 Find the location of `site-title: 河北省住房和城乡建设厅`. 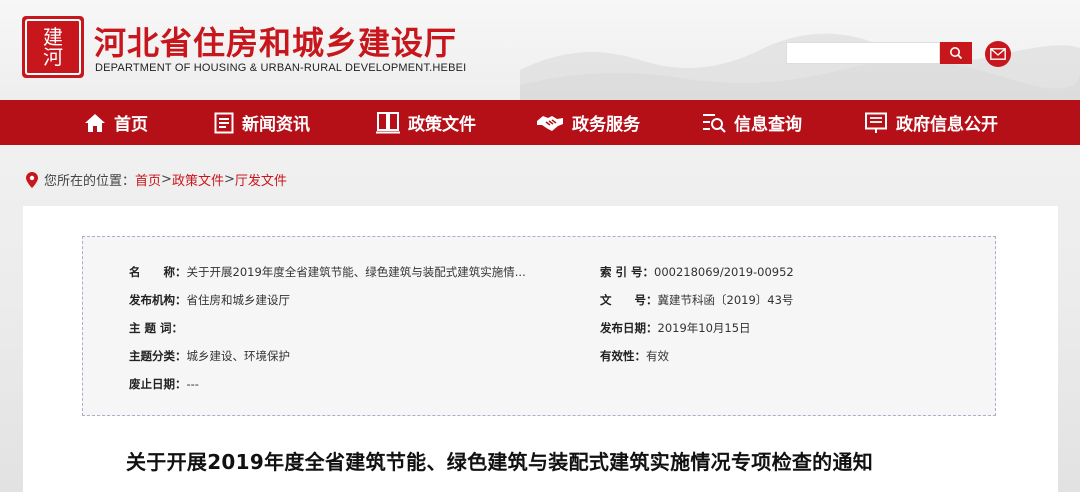

site-title: 河北省住房和城乡建设厅 is located at coordinates (275, 41).